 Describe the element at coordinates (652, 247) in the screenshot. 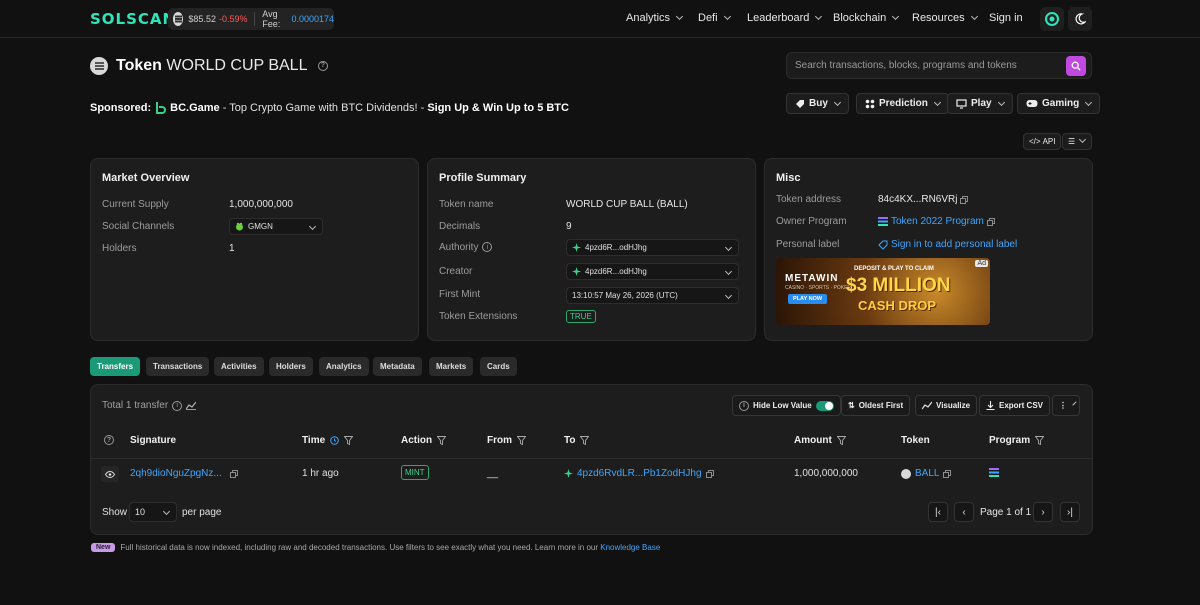

I see `authority-dropdown: 4pzd6R...odHJhg` at that location.